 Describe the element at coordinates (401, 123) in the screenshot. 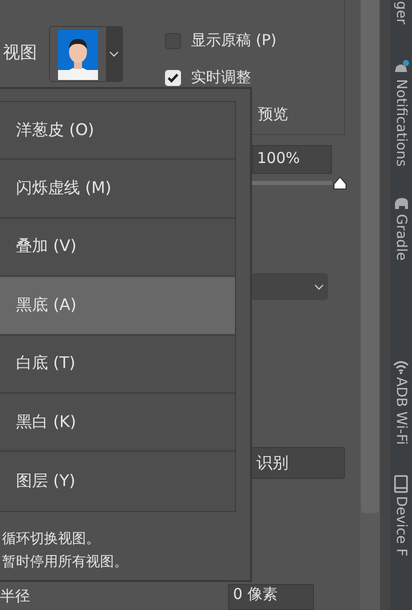

I see `side-tab: Notifications` at that location.